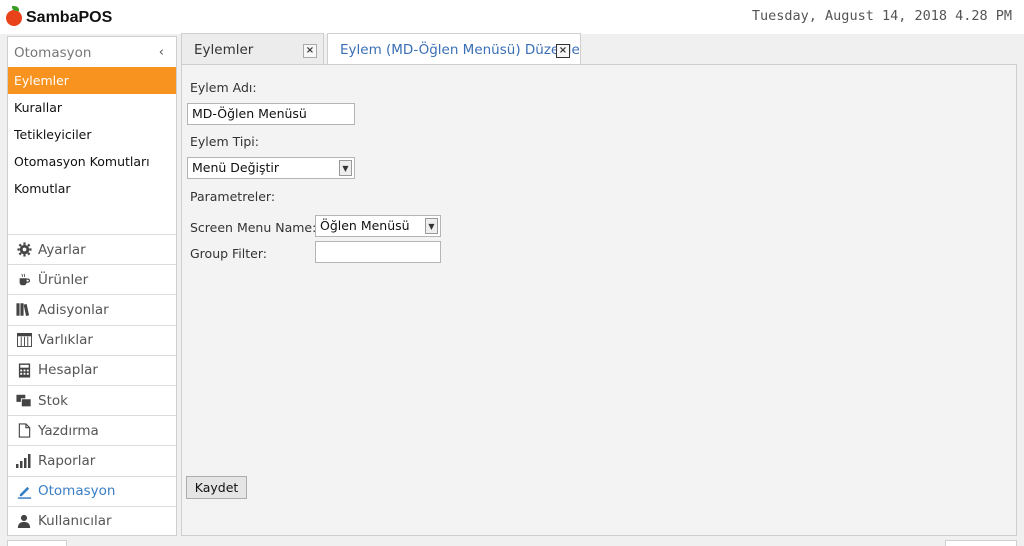 The height and width of the screenshot is (546, 1024). I want to click on collapse-chevron-icon: ‹, so click(161, 53).